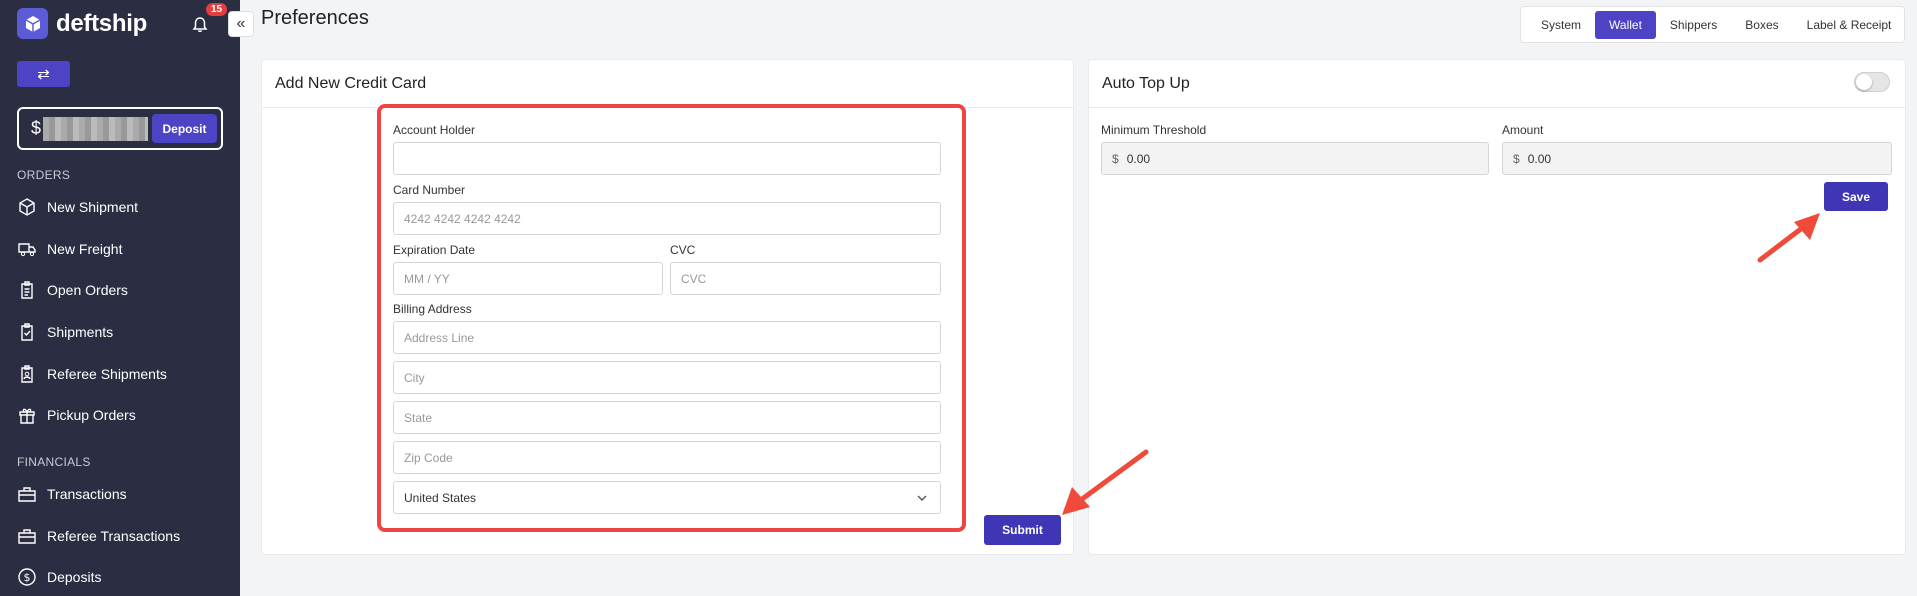  Describe the element at coordinates (27, 290) in the screenshot. I see `clipboard-icon` at that location.